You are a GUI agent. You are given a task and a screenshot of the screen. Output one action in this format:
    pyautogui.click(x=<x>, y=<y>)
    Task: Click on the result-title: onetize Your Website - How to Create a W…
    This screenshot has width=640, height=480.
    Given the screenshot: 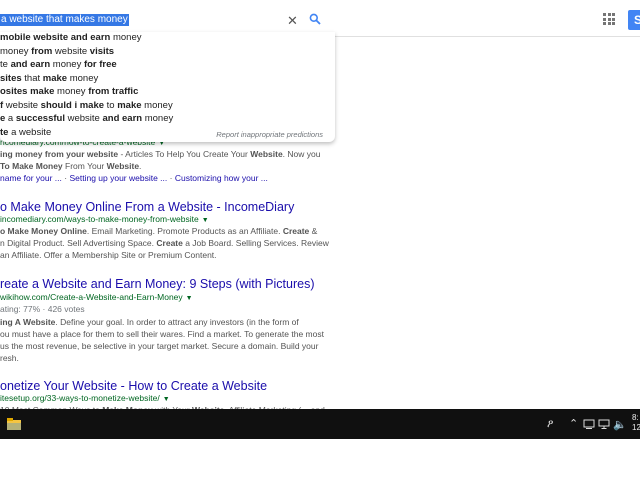 What is the action you would take?
    pyautogui.click(x=133, y=386)
    